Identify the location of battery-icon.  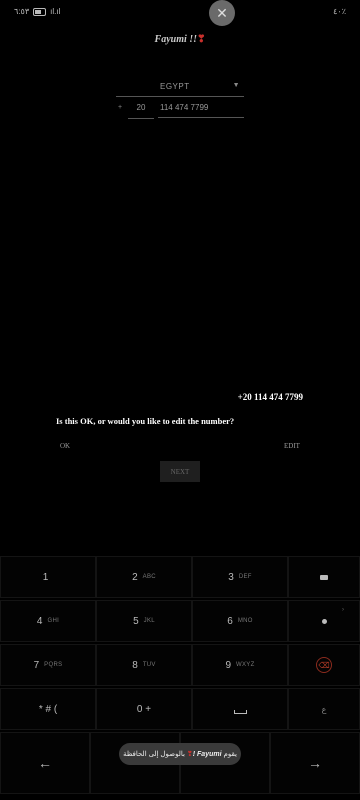
(40, 11).